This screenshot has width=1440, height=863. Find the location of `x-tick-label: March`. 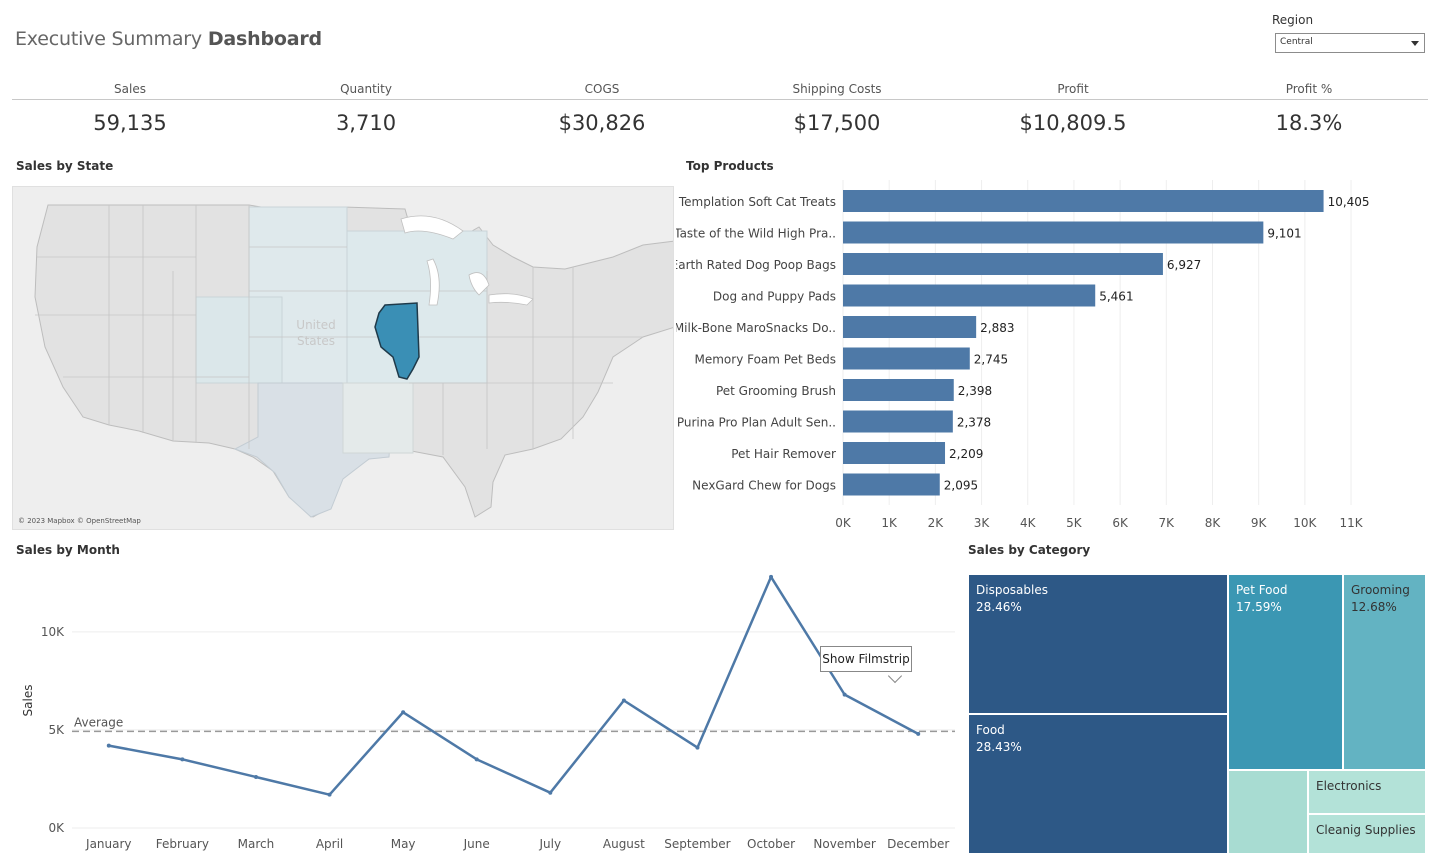

x-tick-label: March is located at coordinates (256, 844).